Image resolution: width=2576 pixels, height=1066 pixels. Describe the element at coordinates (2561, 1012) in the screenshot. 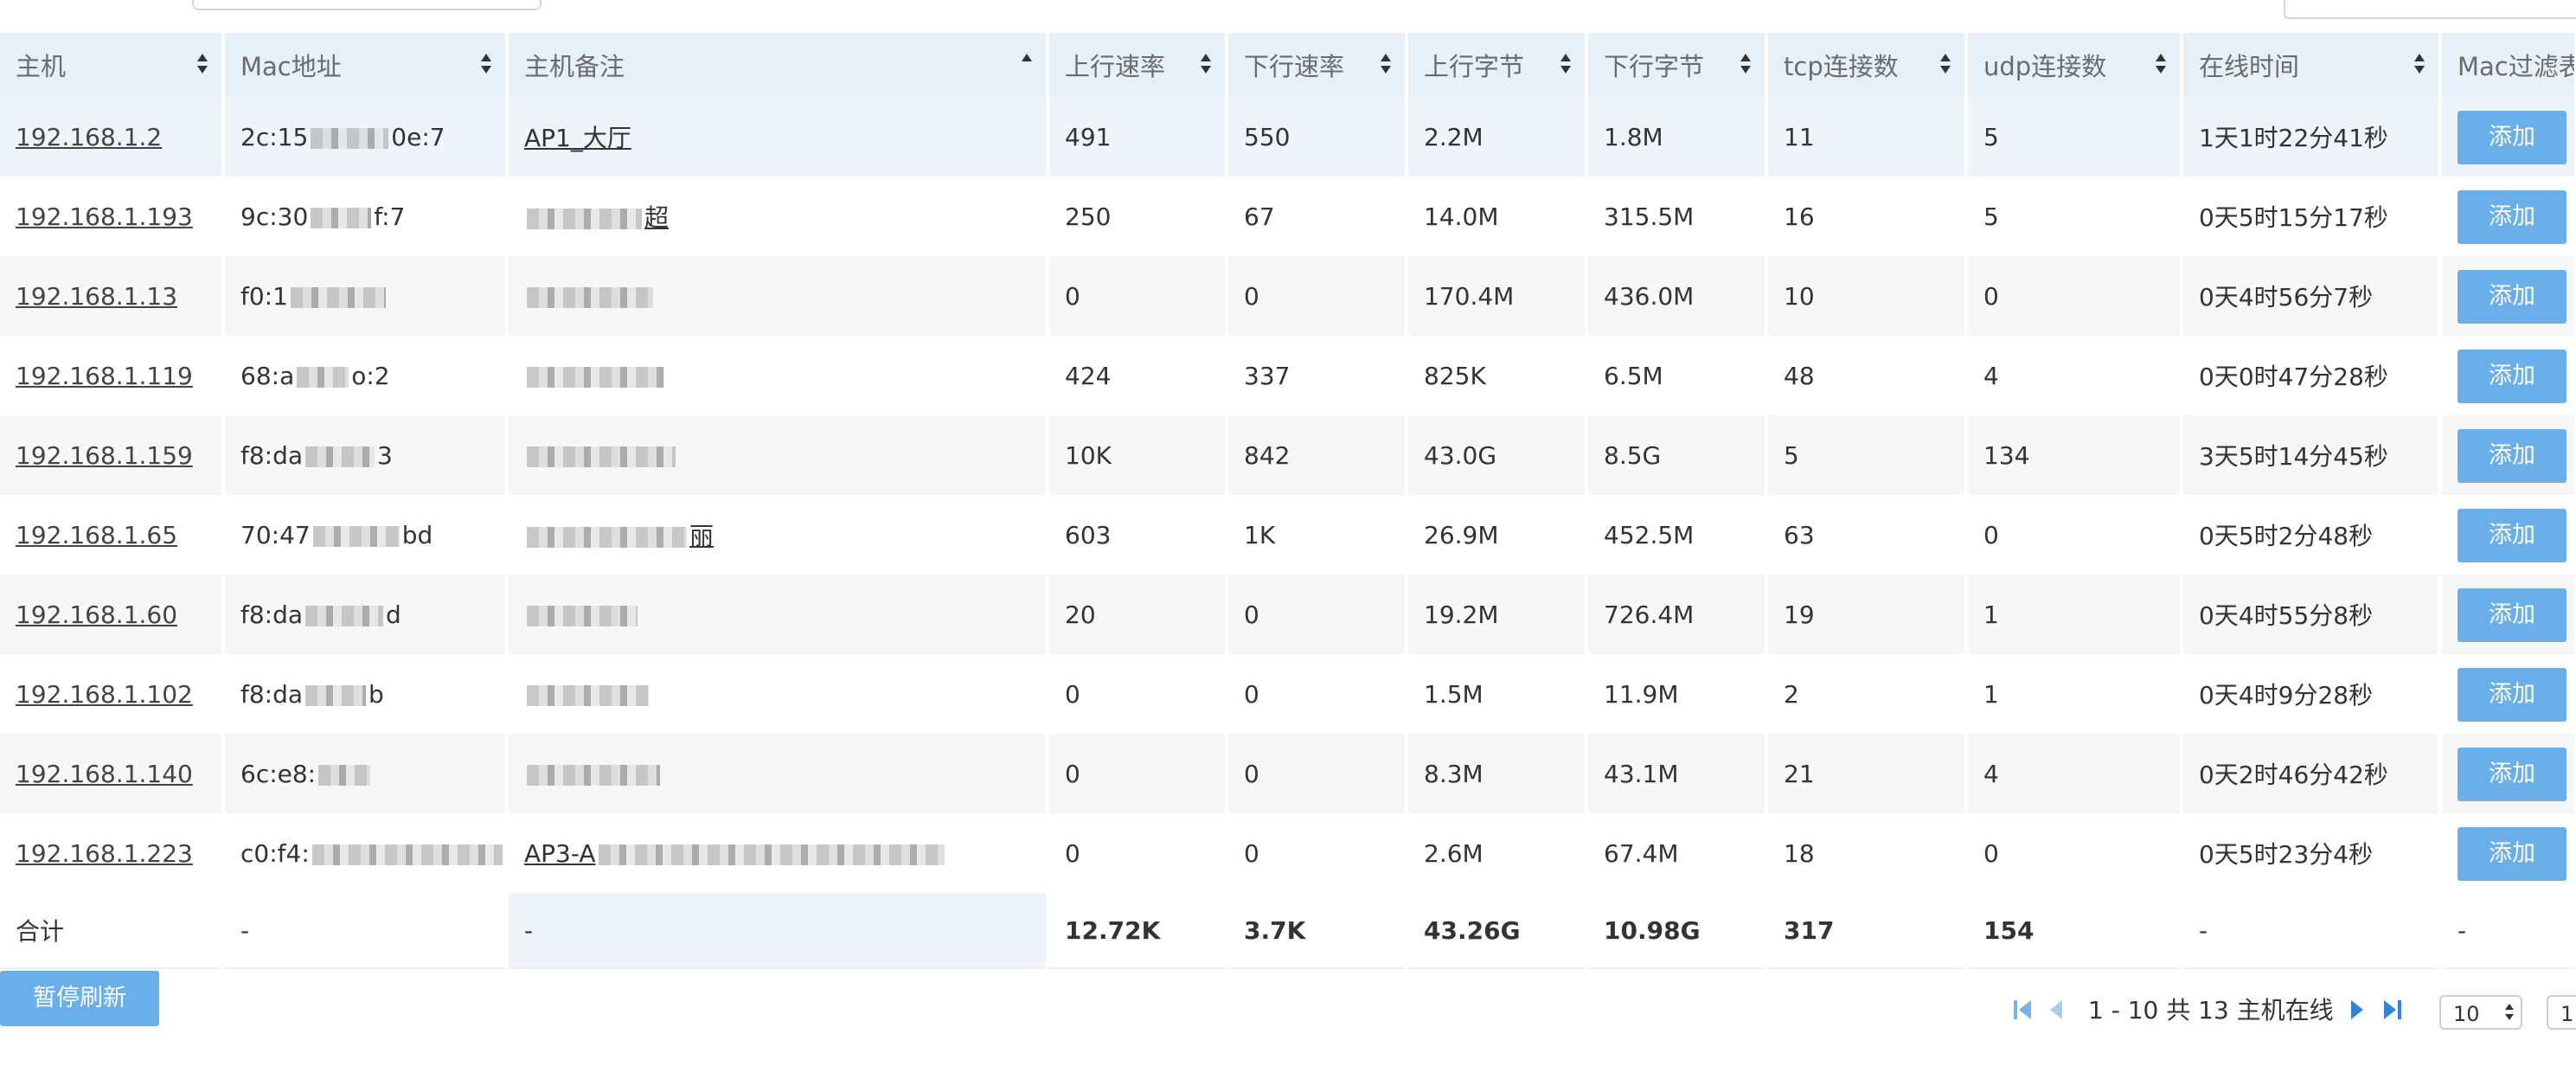

I see `page-number-input: 1` at that location.